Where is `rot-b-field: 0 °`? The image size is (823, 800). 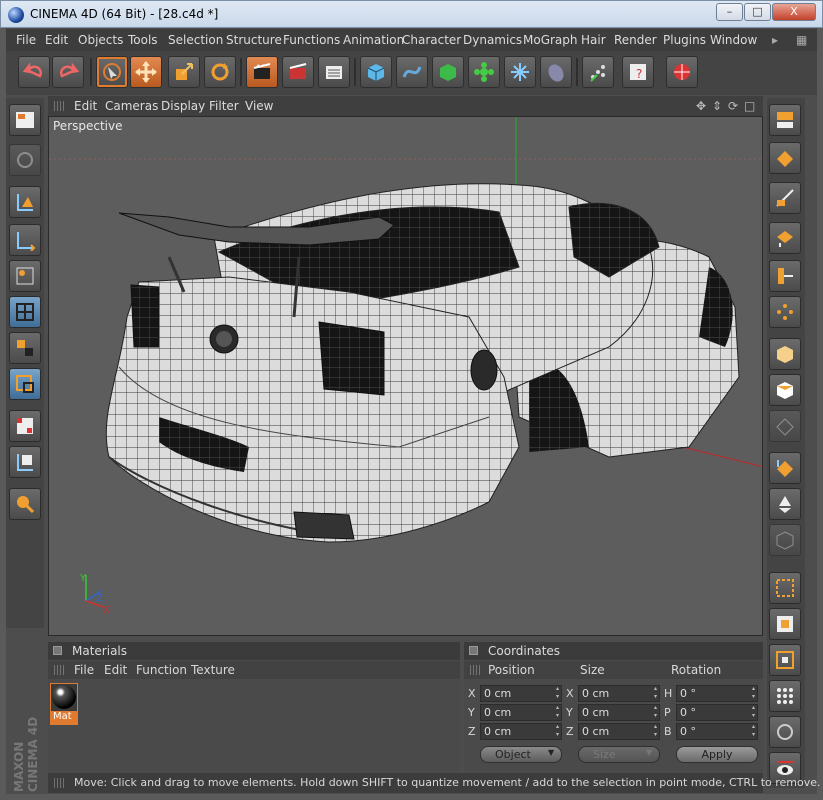 rot-b-field: 0 ° is located at coordinates (717, 731).